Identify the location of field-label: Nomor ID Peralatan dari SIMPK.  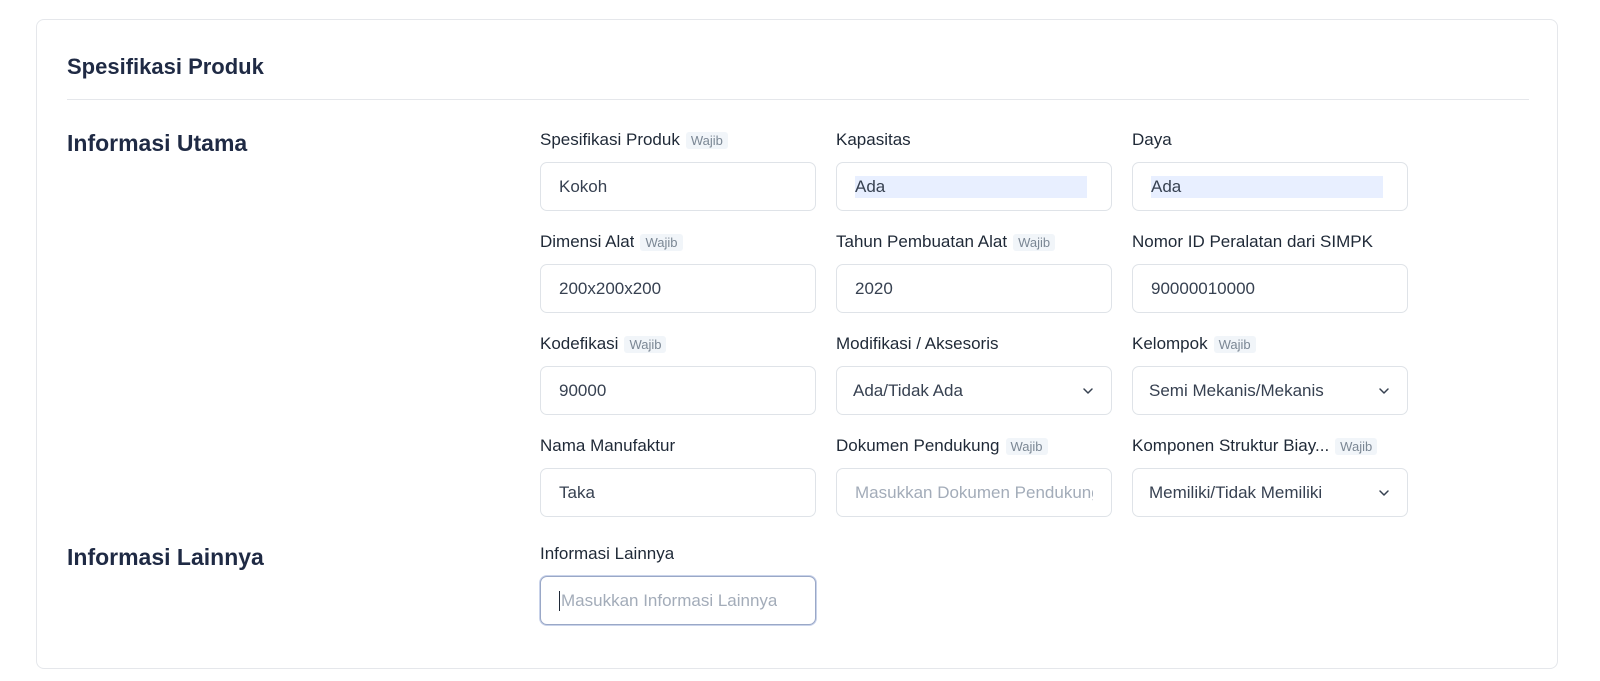
(1252, 241).